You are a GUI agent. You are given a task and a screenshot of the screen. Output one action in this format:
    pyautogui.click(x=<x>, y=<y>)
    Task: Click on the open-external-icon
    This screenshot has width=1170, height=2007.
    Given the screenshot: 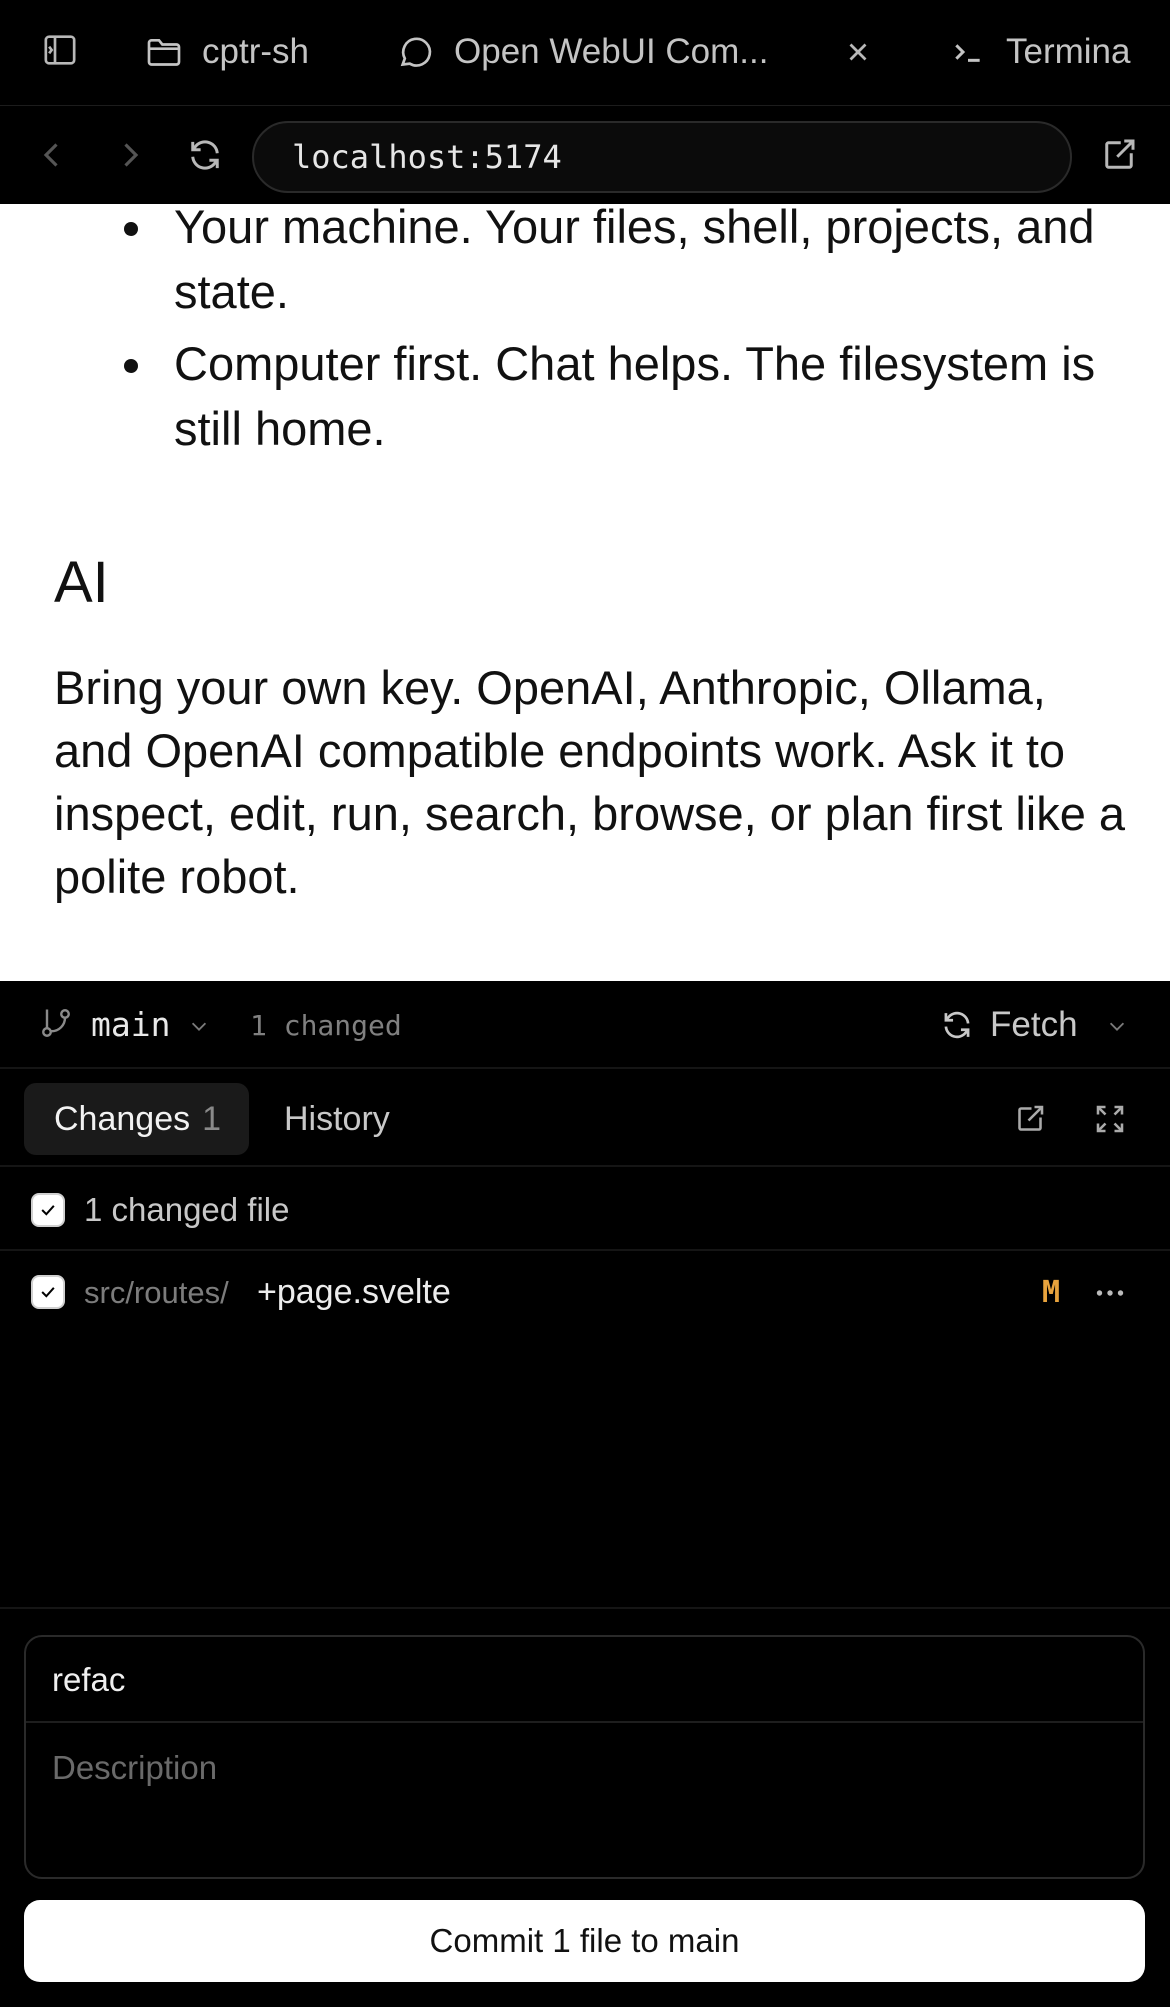 What is the action you would take?
    pyautogui.click(x=1119, y=155)
    